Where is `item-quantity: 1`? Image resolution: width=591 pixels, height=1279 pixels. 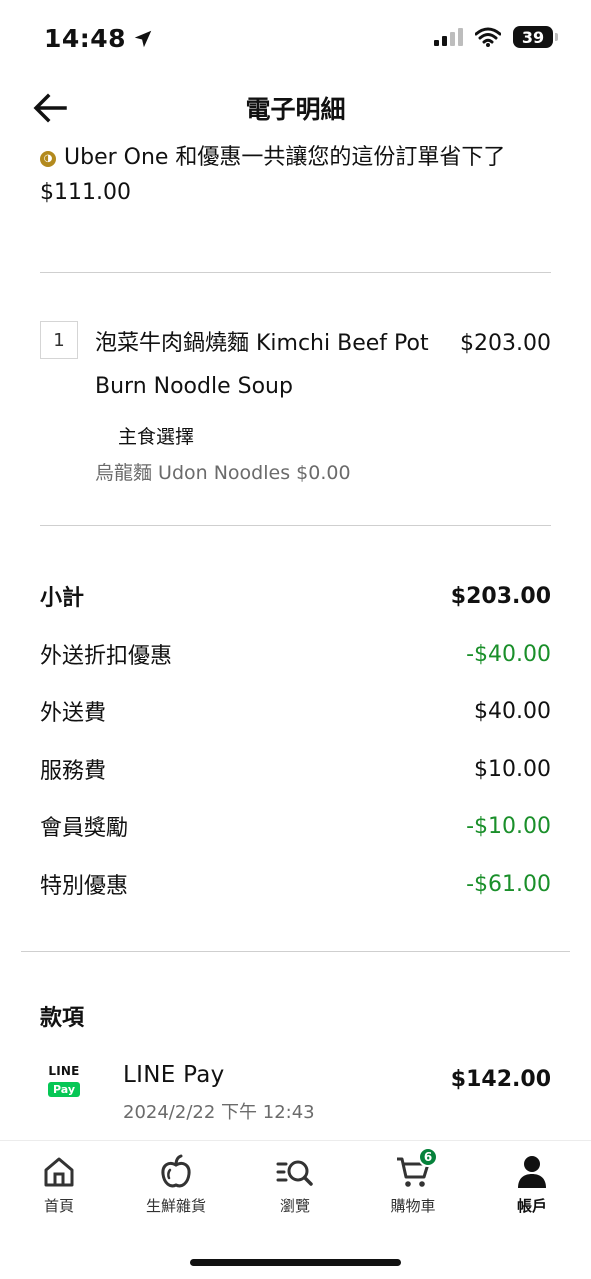 item-quantity: 1 is located at coordinates (59, 340).